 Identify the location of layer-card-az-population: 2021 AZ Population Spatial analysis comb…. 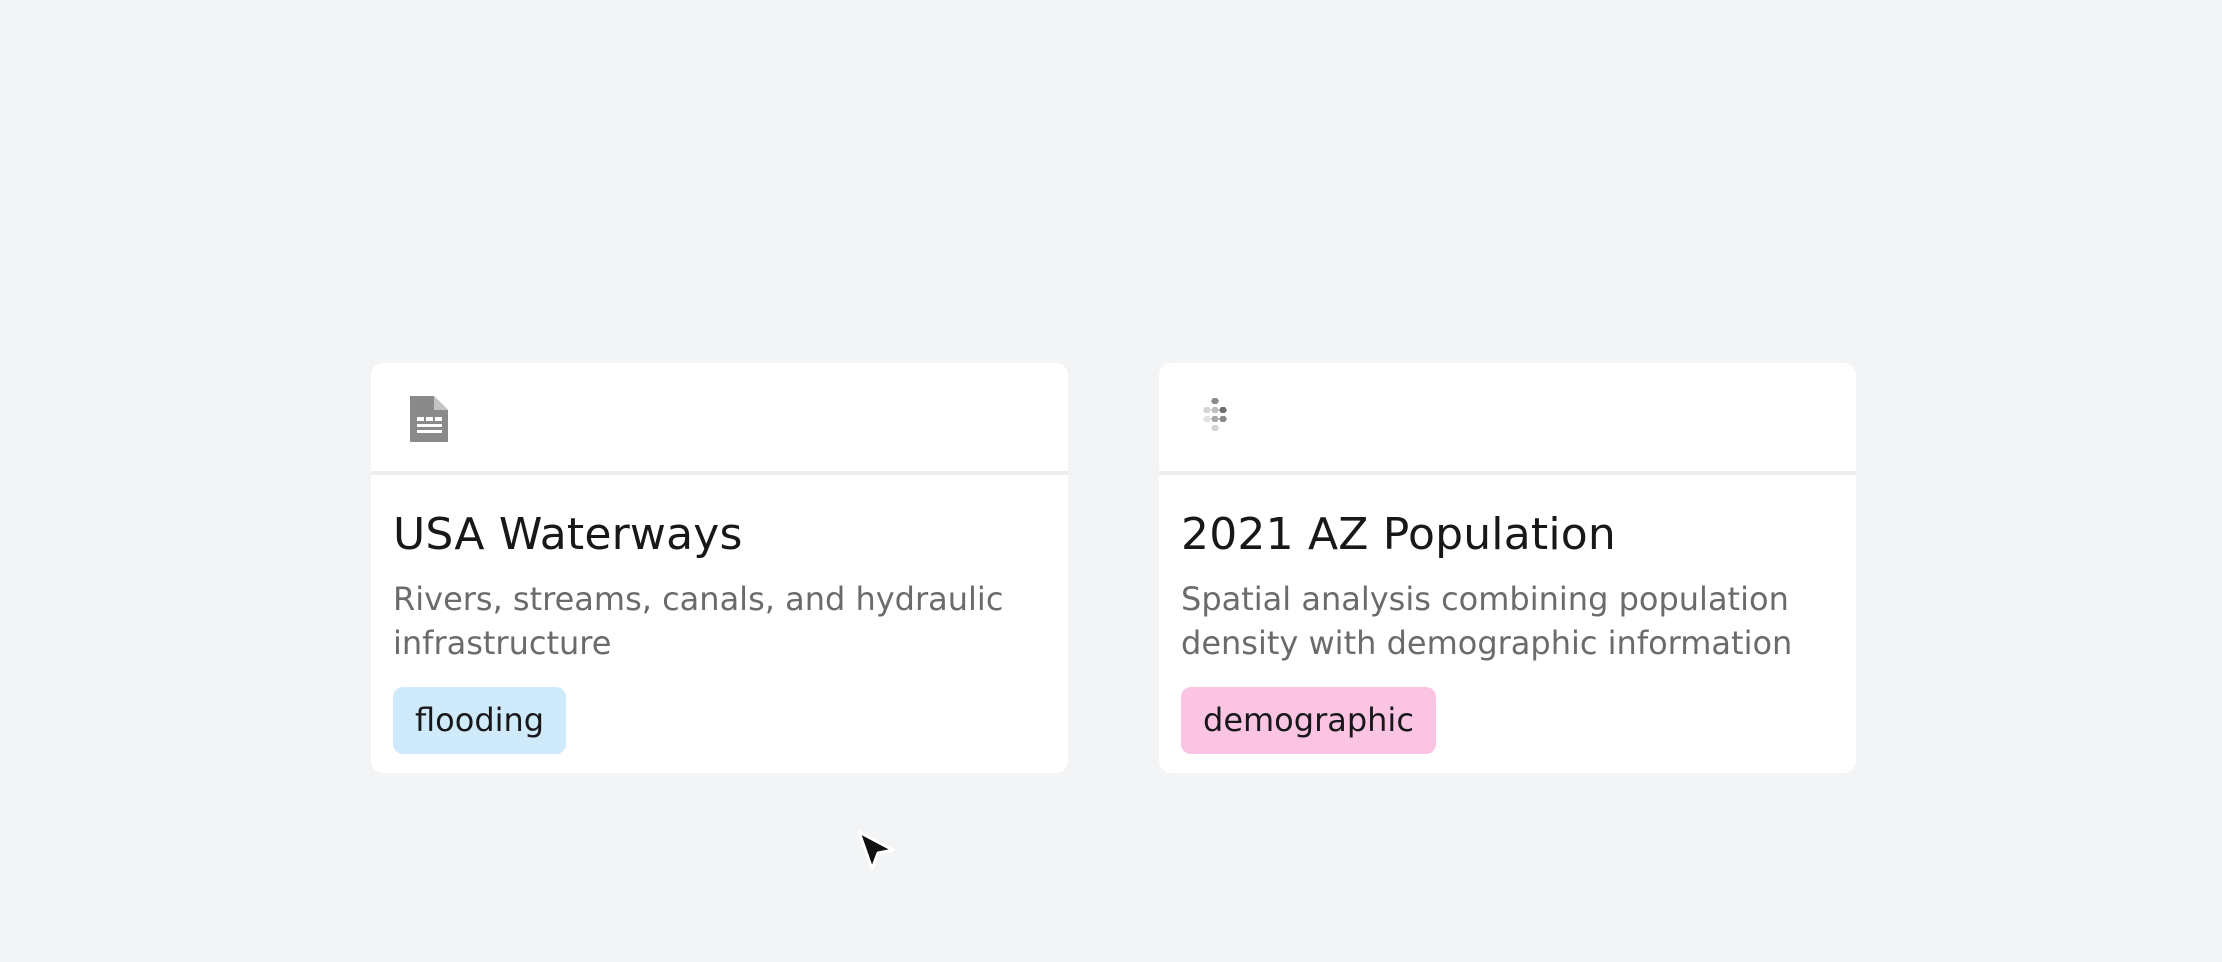
(1507, 568).